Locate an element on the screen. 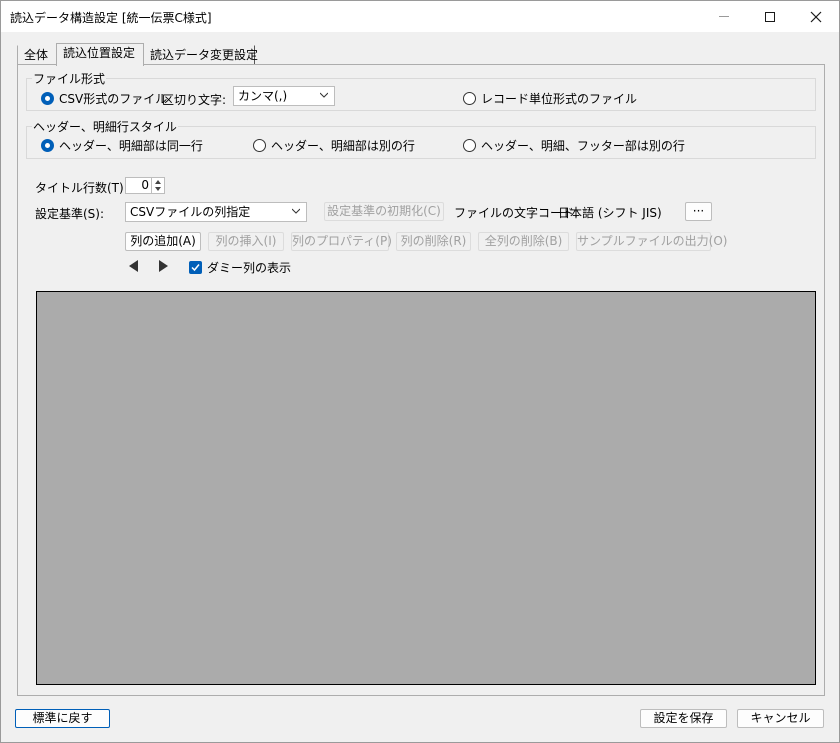 This screenshot has width=840, height=743. header-separate-row-label: ヘッダー、明細部は別の行 is located at coordinates (343, 146).